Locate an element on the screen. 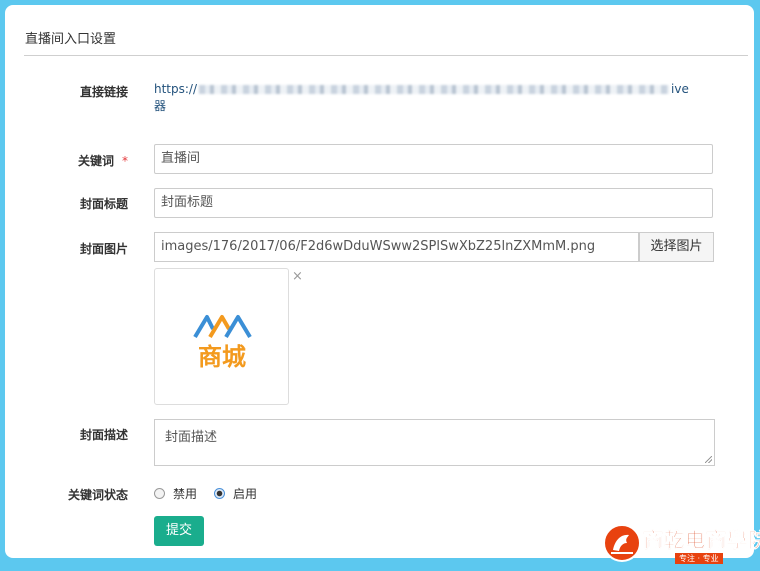 The width and height of the screenshot is (760, 571). keyword-label: 关键词 * is located at coordinates (68, 160).